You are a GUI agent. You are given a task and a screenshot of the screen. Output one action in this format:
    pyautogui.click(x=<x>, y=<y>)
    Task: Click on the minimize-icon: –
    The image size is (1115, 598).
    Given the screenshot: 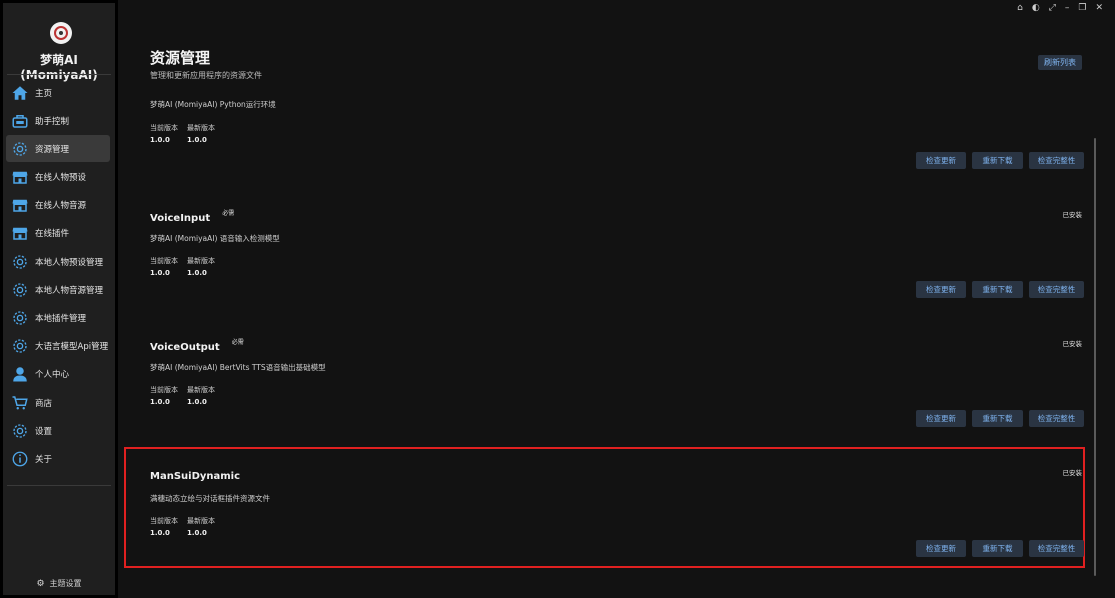 What is the action you would take?
    pyautogui.click(x=1067, y=8)
    